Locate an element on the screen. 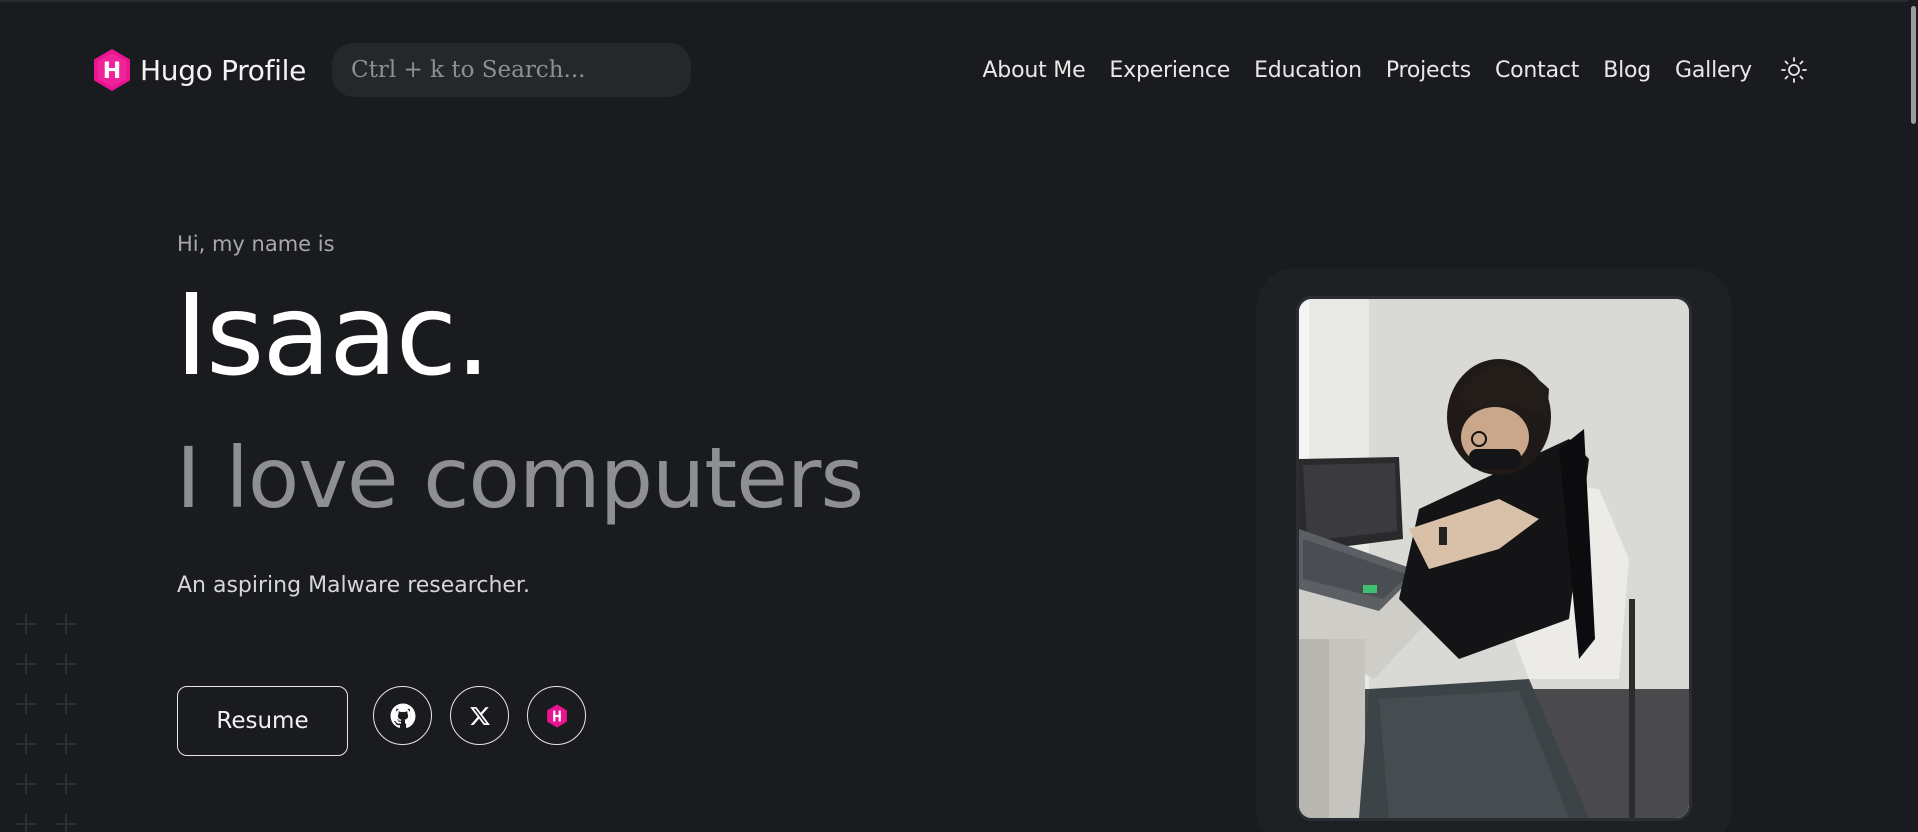  profile-photo is located at coordinates (1494, 558).